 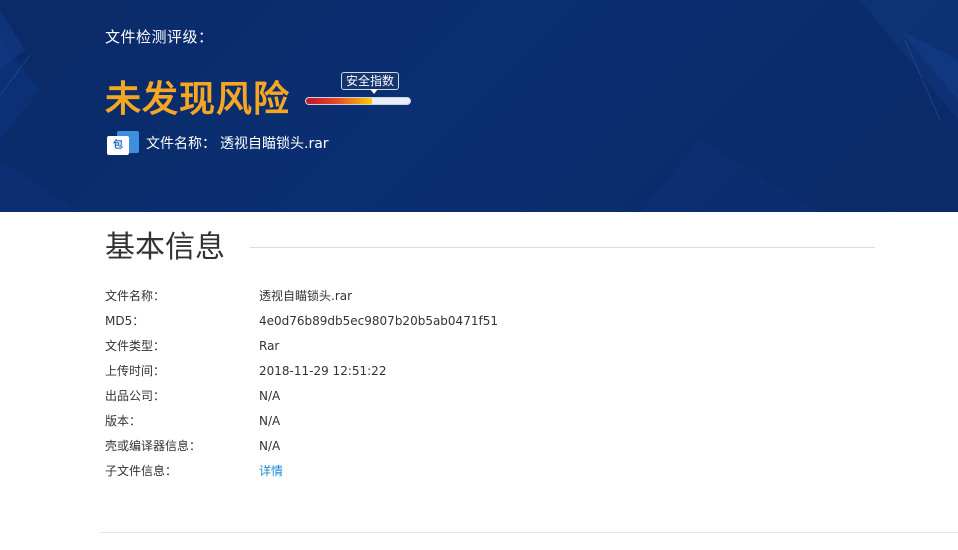 What do you see at coordinates (153, 446) in the screenshot?
I see `info-key: 壳或编译器信息：` at bounding box center [153, 446].